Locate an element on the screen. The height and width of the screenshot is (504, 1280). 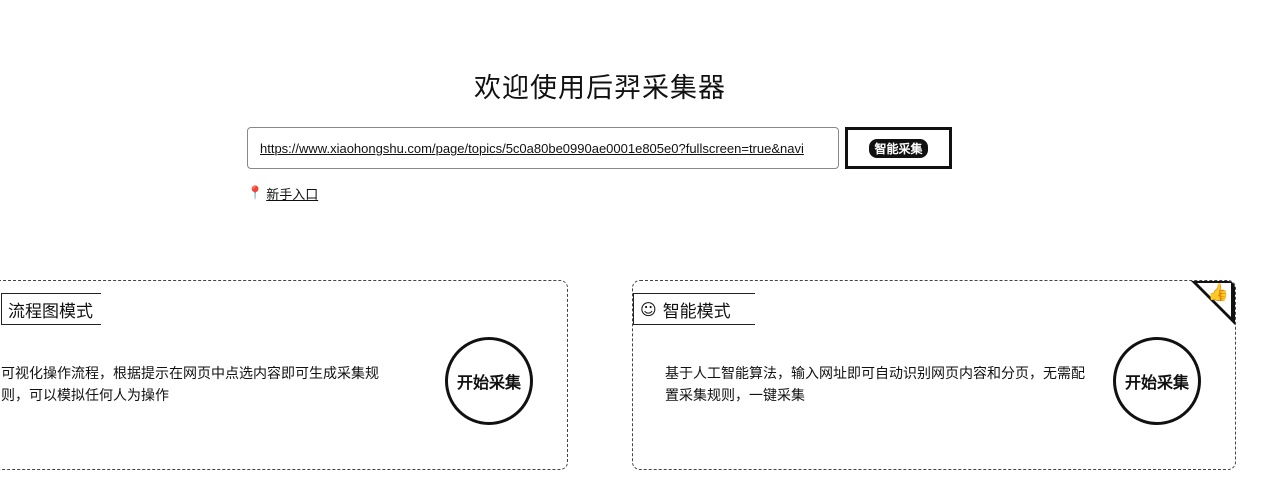
flowchart-mode-description: 可视化操作流程，根据提示在网页中点选内容即可生成采集规则，可以模拟任何人为操作 is located at coordinates (190, 385).